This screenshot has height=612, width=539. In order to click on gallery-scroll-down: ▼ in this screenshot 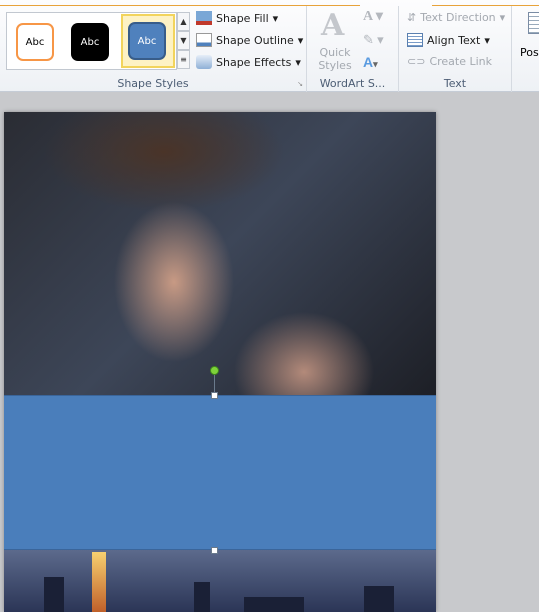, I will do `click(183, 40)`.